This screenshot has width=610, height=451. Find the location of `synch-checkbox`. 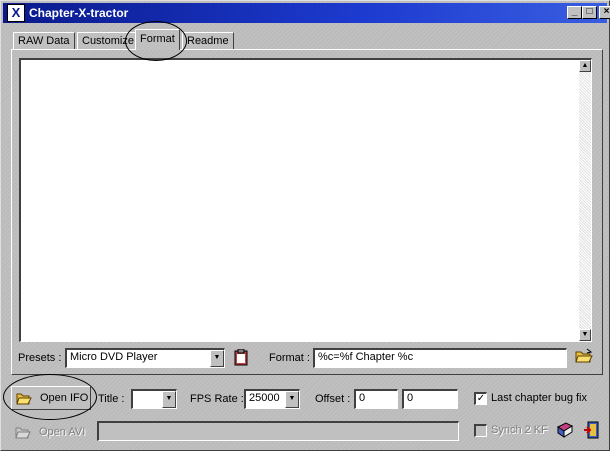

synch-checkbox is located at coordinates (480, 430).